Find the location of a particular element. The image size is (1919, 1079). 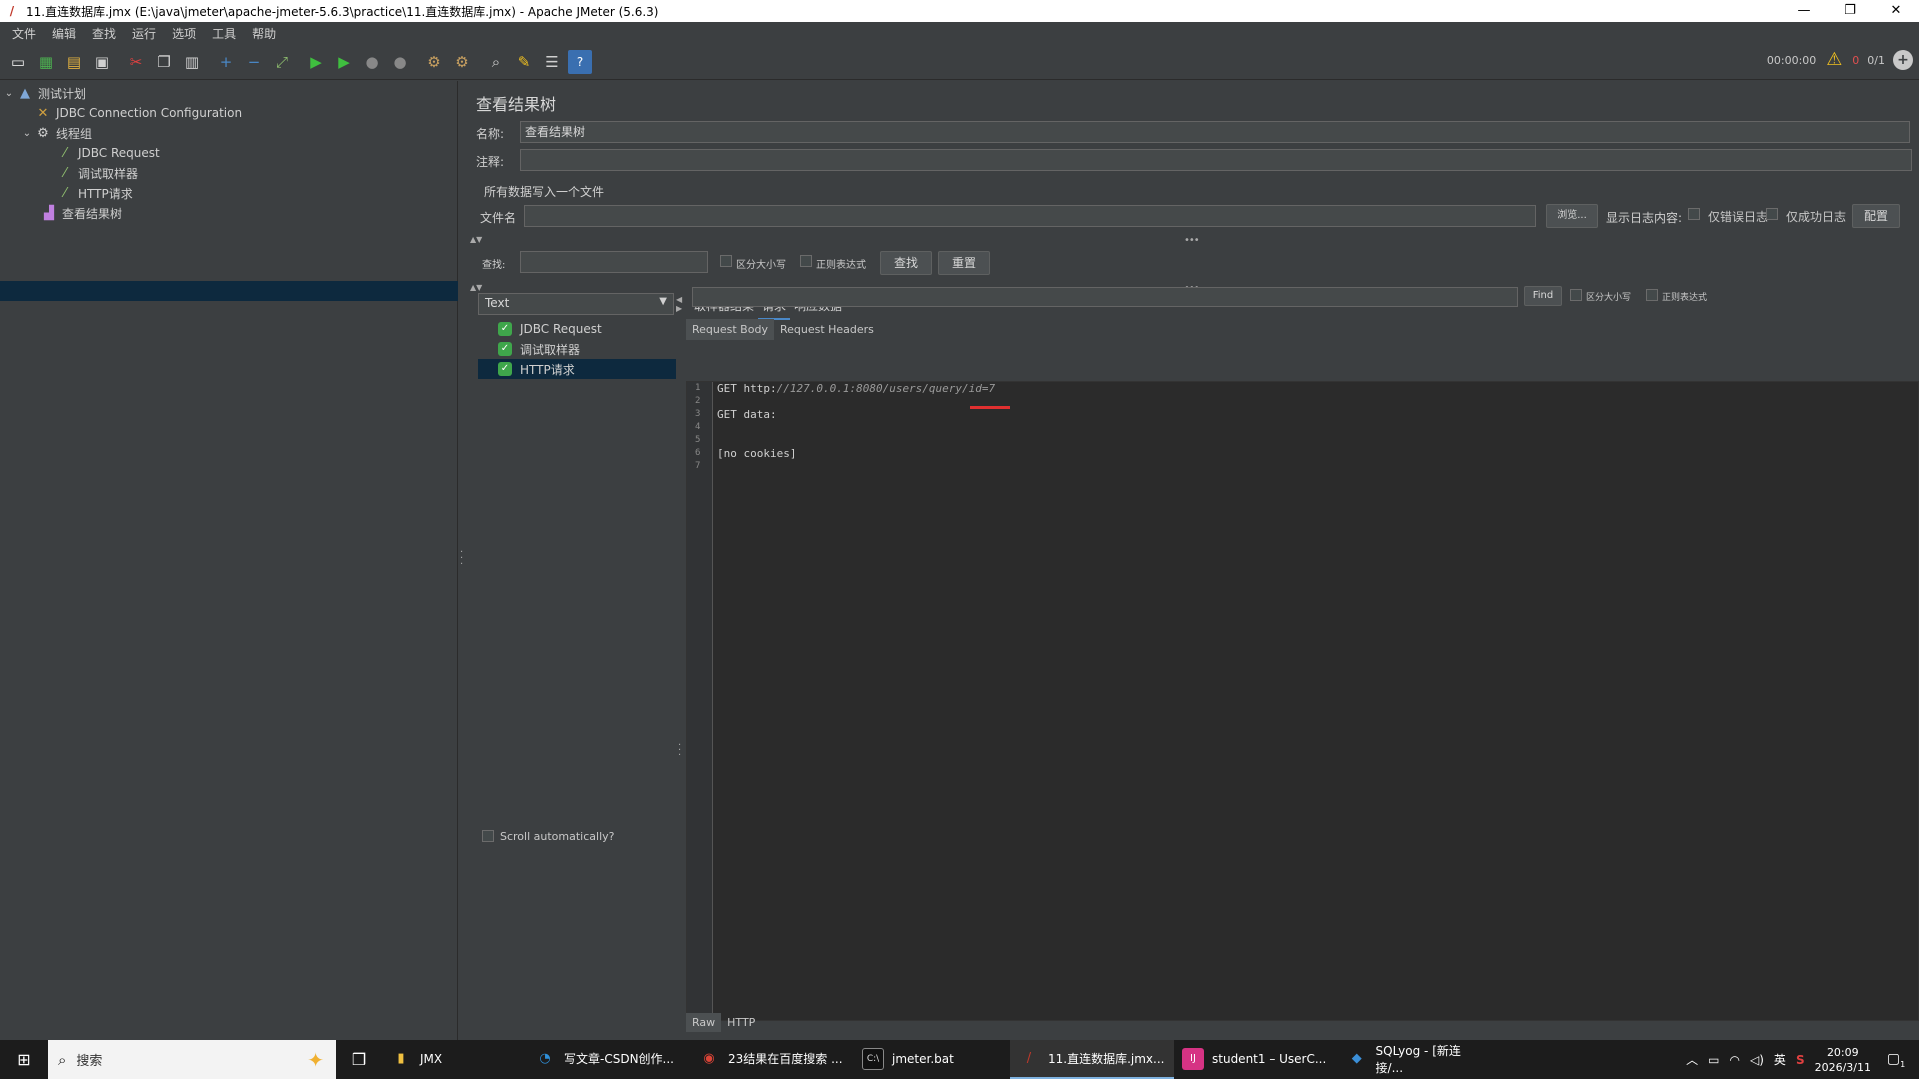

regex-checkbox is located at coordinates (806, 261).